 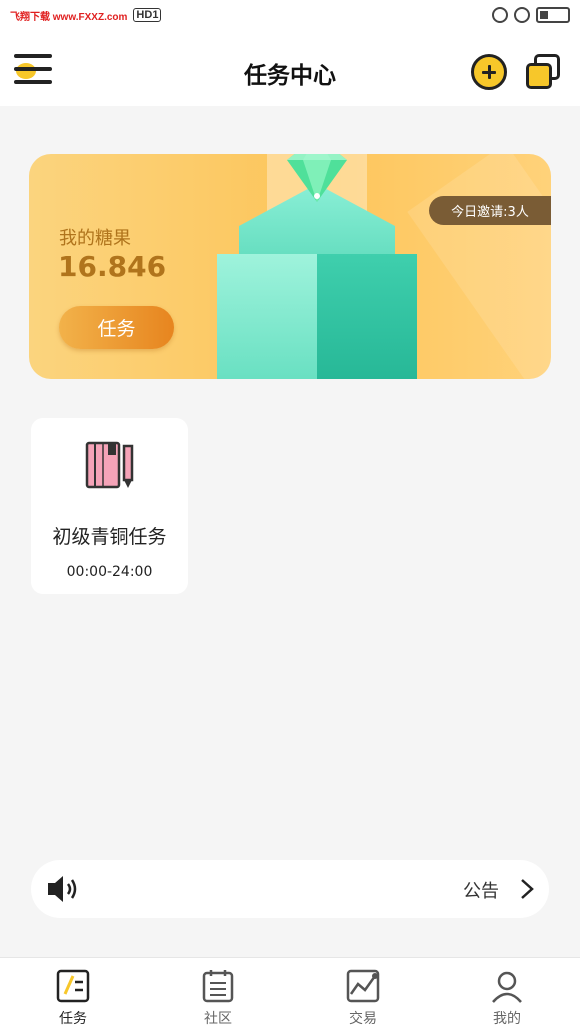 What do you see at coordinates (290, 68) in the screenshot?
I see `header: 任务中心` at bounding box center [290, 68].